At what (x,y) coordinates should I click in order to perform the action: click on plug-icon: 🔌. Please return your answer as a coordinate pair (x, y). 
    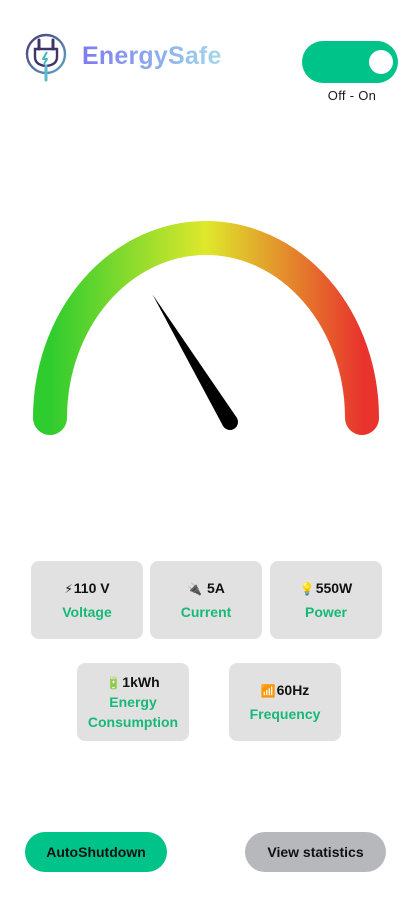
    Looking at the image, I should click on (195, 588).